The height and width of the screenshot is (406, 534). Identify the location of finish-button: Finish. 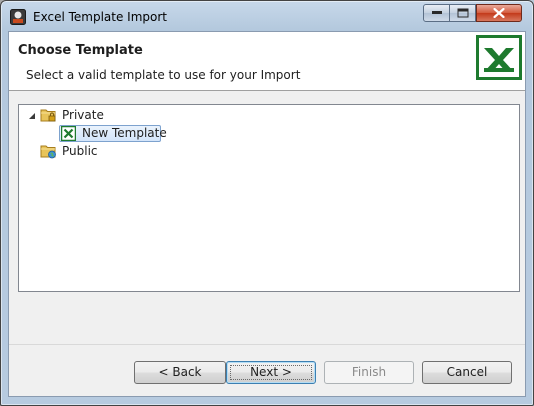
(369, 372).